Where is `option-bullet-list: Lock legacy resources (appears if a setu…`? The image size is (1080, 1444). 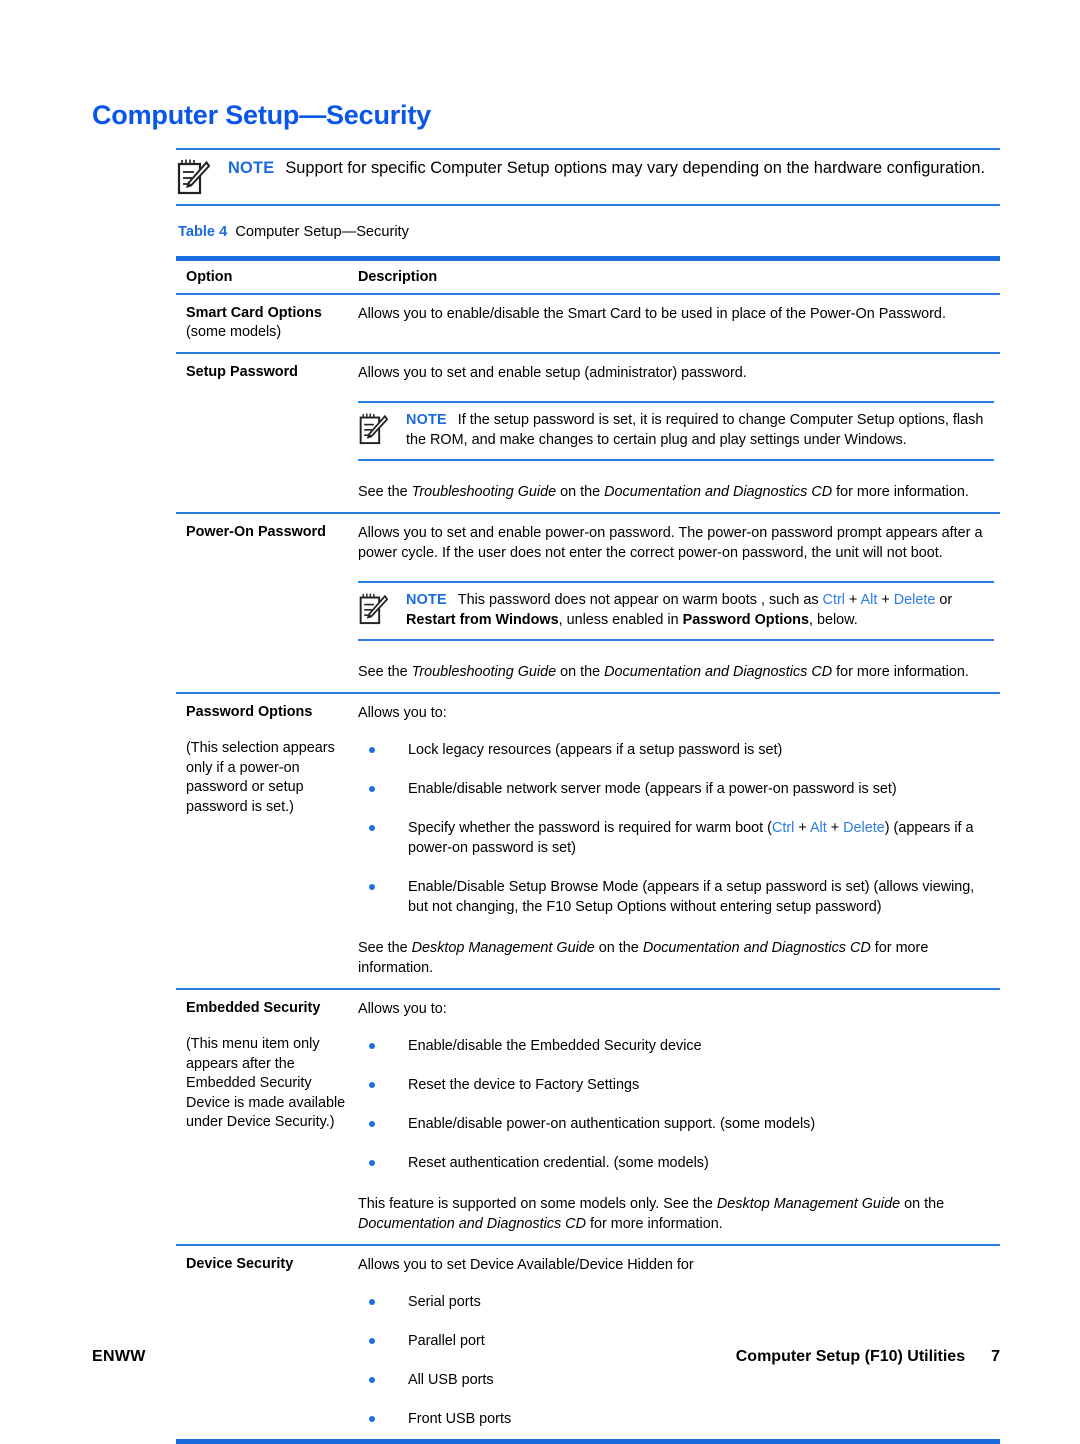
option-bullet-list: Lock legacy resources (appears if a setu… is located at coordinates (676, 828).